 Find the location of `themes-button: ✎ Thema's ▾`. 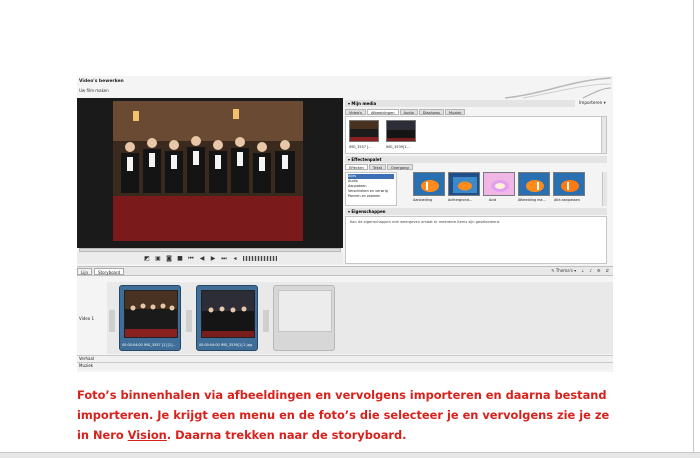

themes-button: ✎ Thema's ▾ is located at coordinates (563, 270).